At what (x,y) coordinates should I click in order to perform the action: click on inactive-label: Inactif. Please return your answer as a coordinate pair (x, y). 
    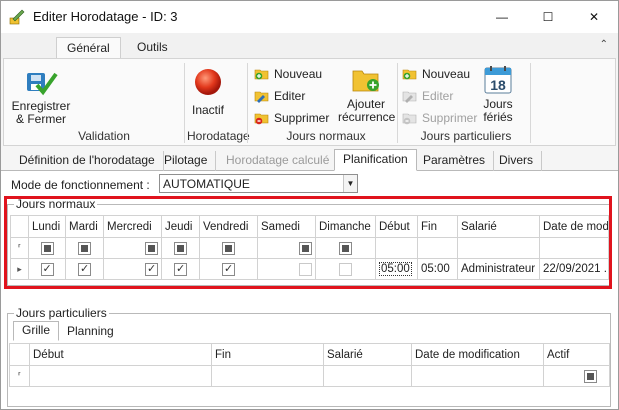
    Looking at the image, I should click on (207, 110).